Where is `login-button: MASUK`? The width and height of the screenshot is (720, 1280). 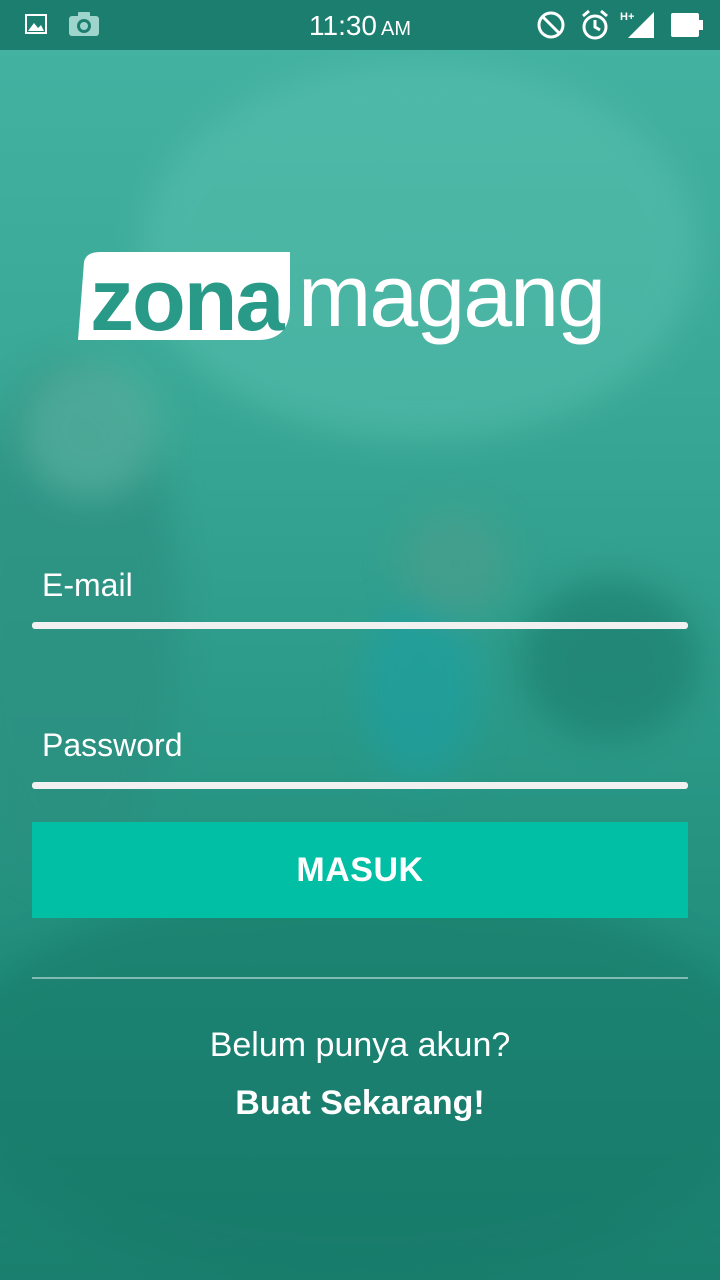
login-button: MASUK is located at coordinates (360, 870).